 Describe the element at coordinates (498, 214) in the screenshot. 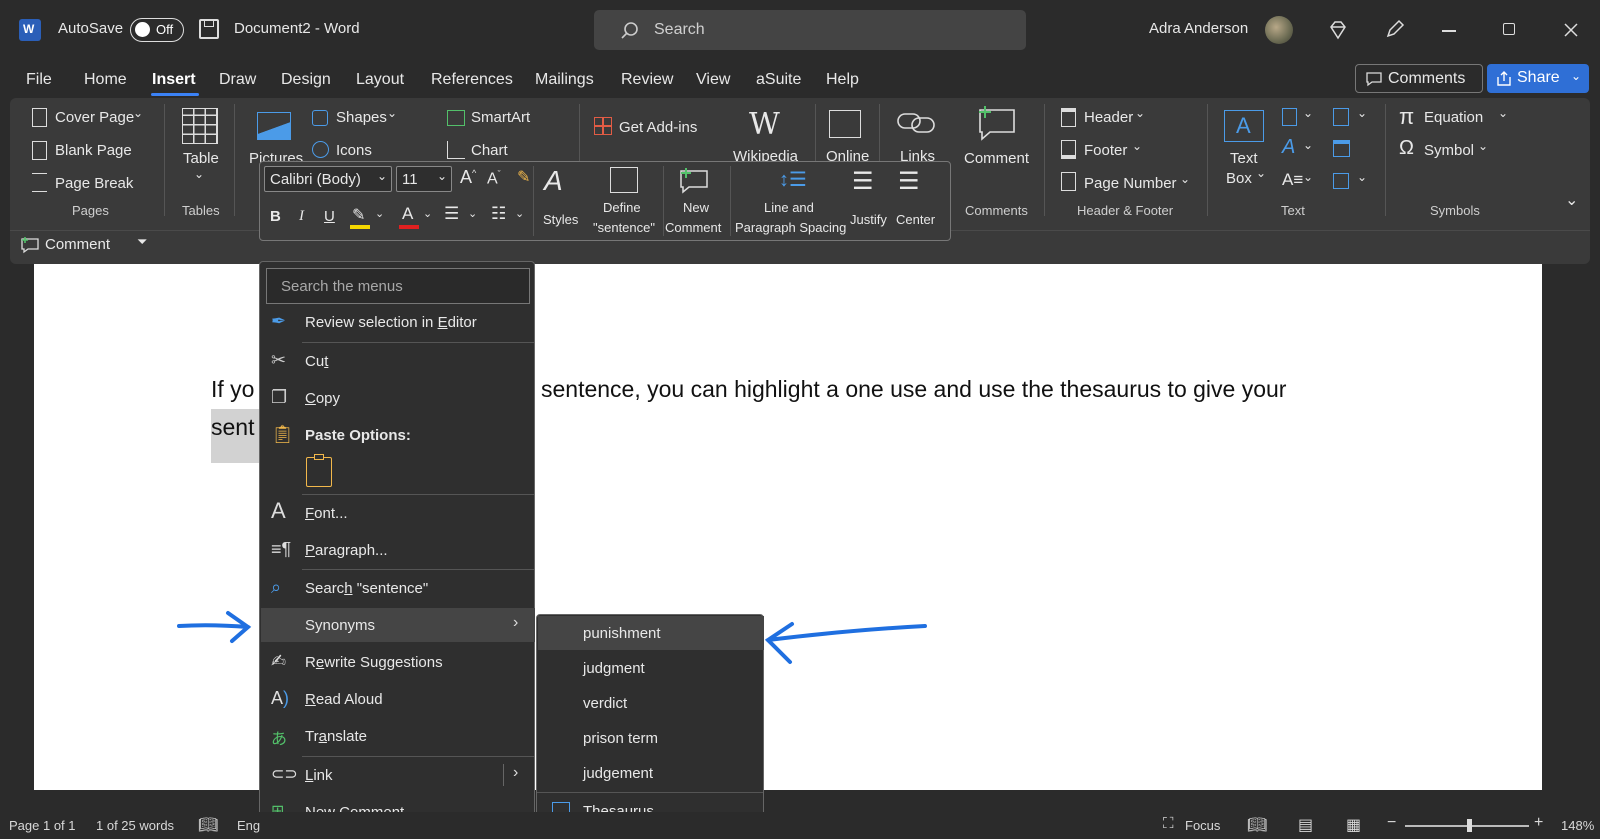

I see `numbering-icon: ☷` at that location.